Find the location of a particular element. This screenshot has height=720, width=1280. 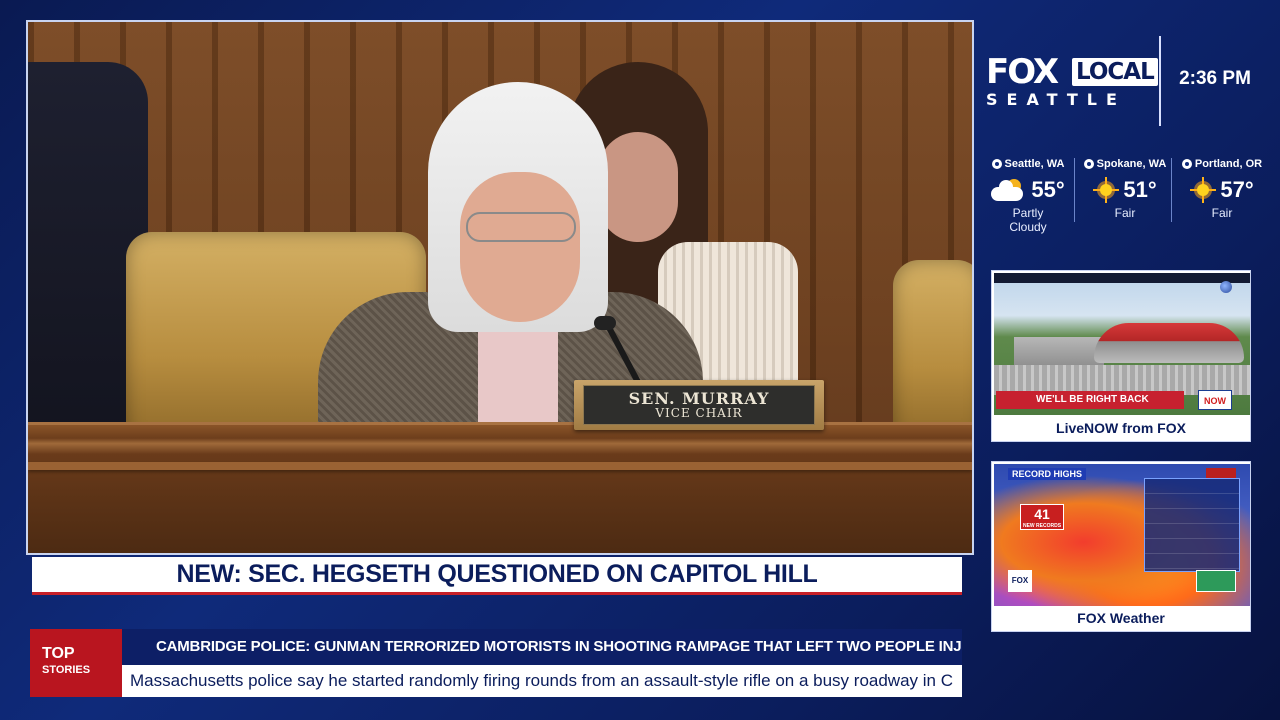

top-stories-label: TOP STORIES is located at coordinates (90, 663).